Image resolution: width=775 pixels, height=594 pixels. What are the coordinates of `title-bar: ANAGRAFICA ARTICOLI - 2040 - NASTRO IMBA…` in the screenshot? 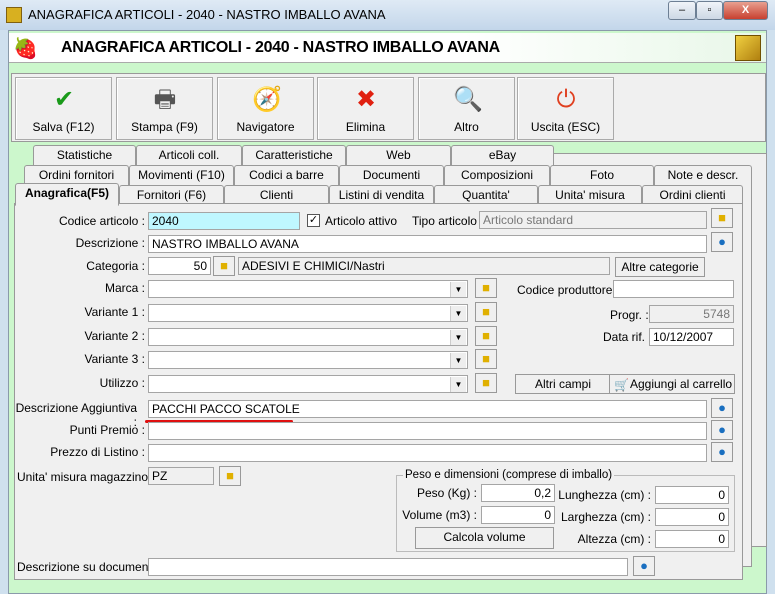 It's located at (387, 15).